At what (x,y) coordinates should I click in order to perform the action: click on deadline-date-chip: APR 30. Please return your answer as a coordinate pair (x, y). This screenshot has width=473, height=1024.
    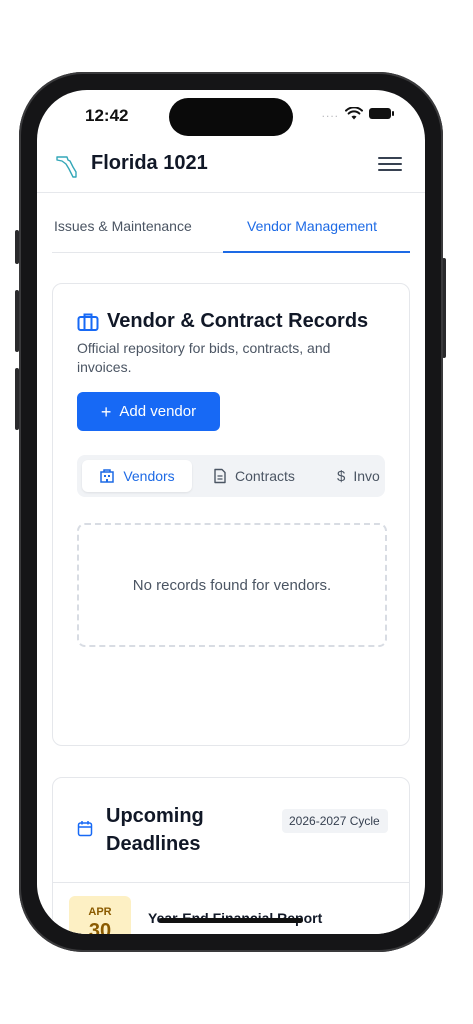
    Looking at the image, I should click on (100, 915).